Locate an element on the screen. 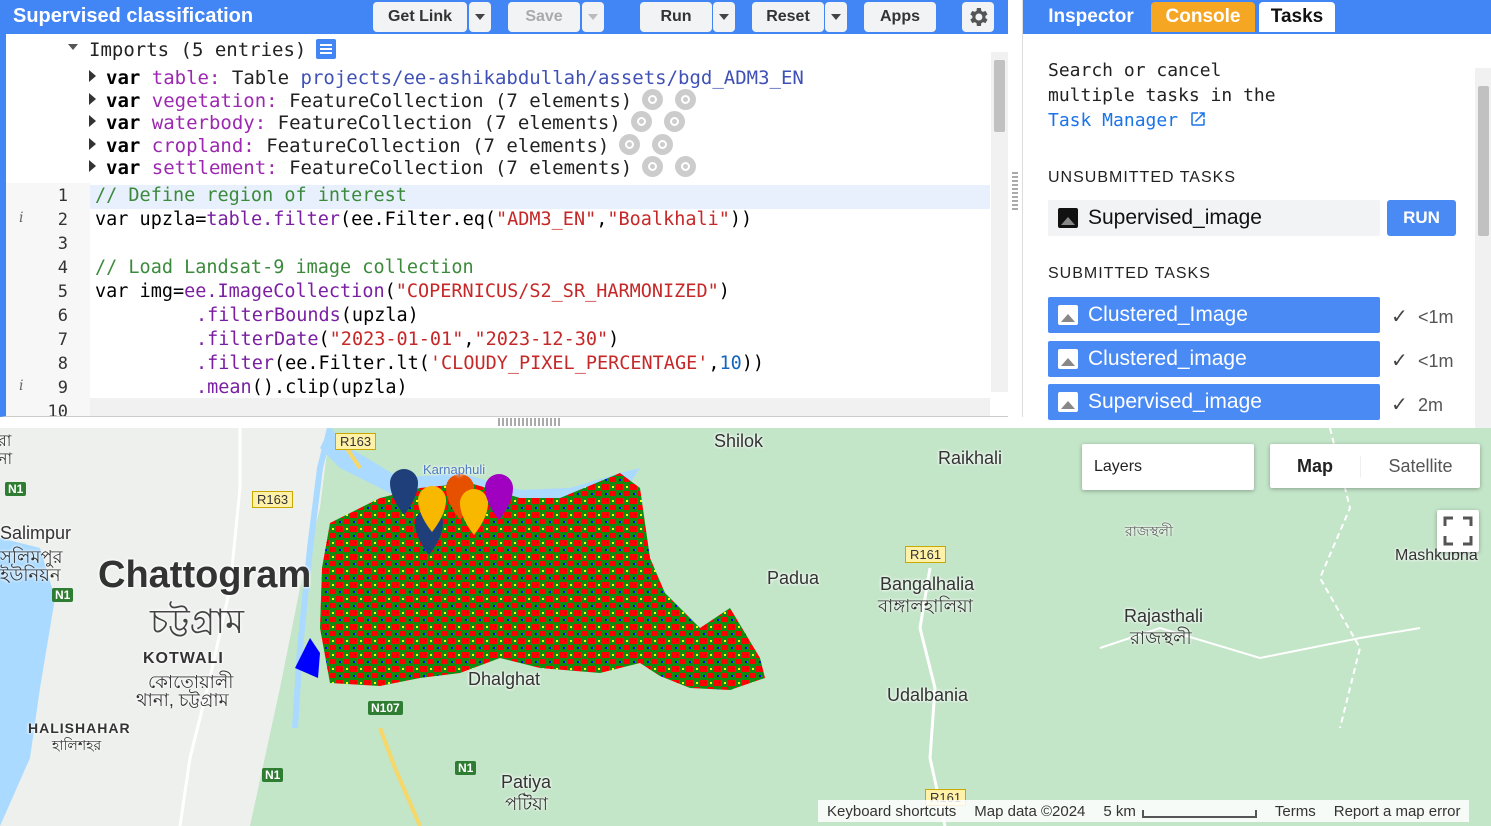  tab-inspector: Inspector is located at coordinates (1091, 17).